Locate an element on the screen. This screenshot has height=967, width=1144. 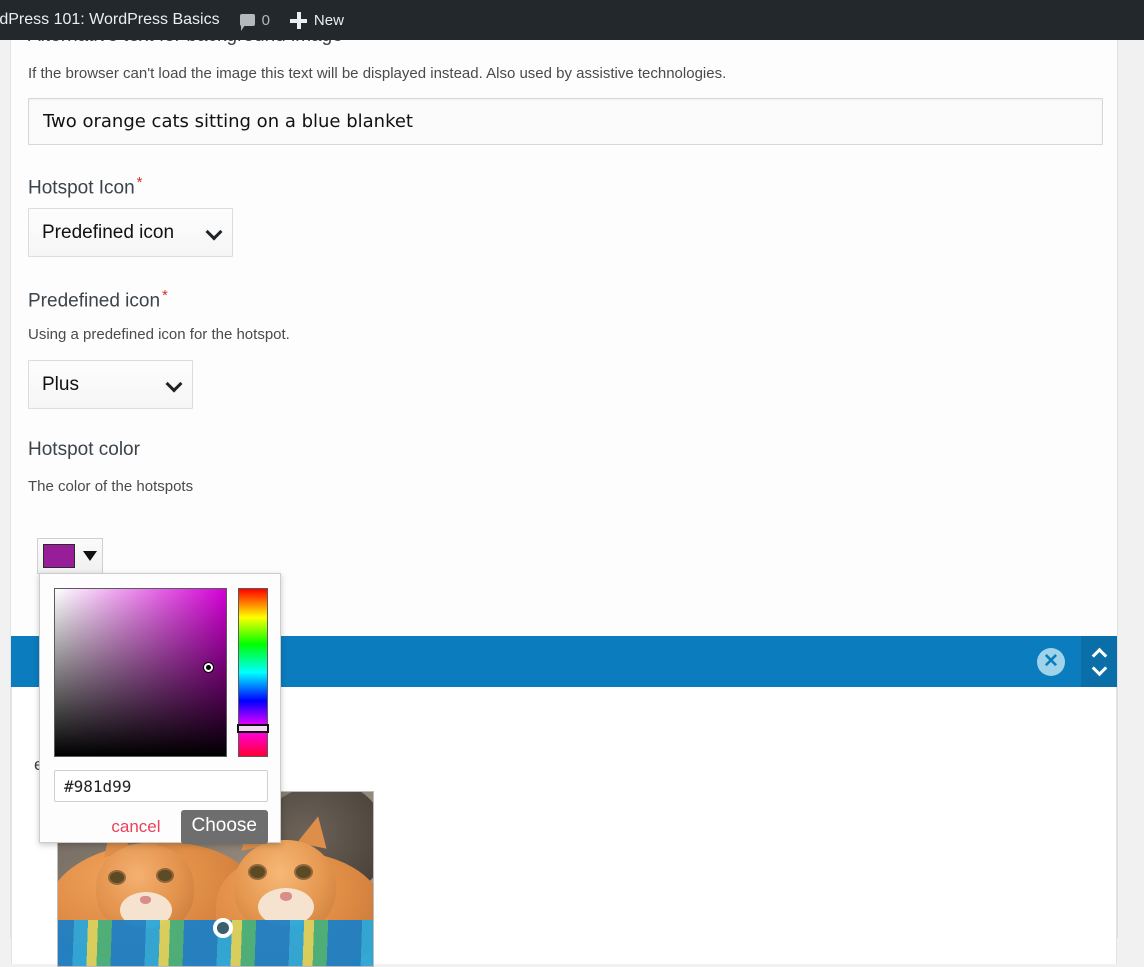
predefined-icon-label-wrap: Predefined icon * is located at coordinates (98, 300).